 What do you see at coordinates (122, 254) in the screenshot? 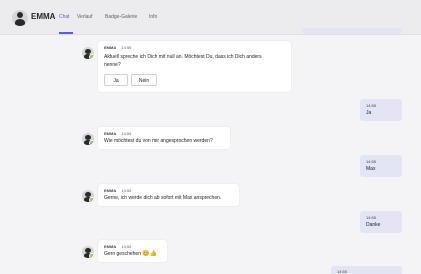
I see `message-line: Gern geschehen` at bounding box center [122, 254].